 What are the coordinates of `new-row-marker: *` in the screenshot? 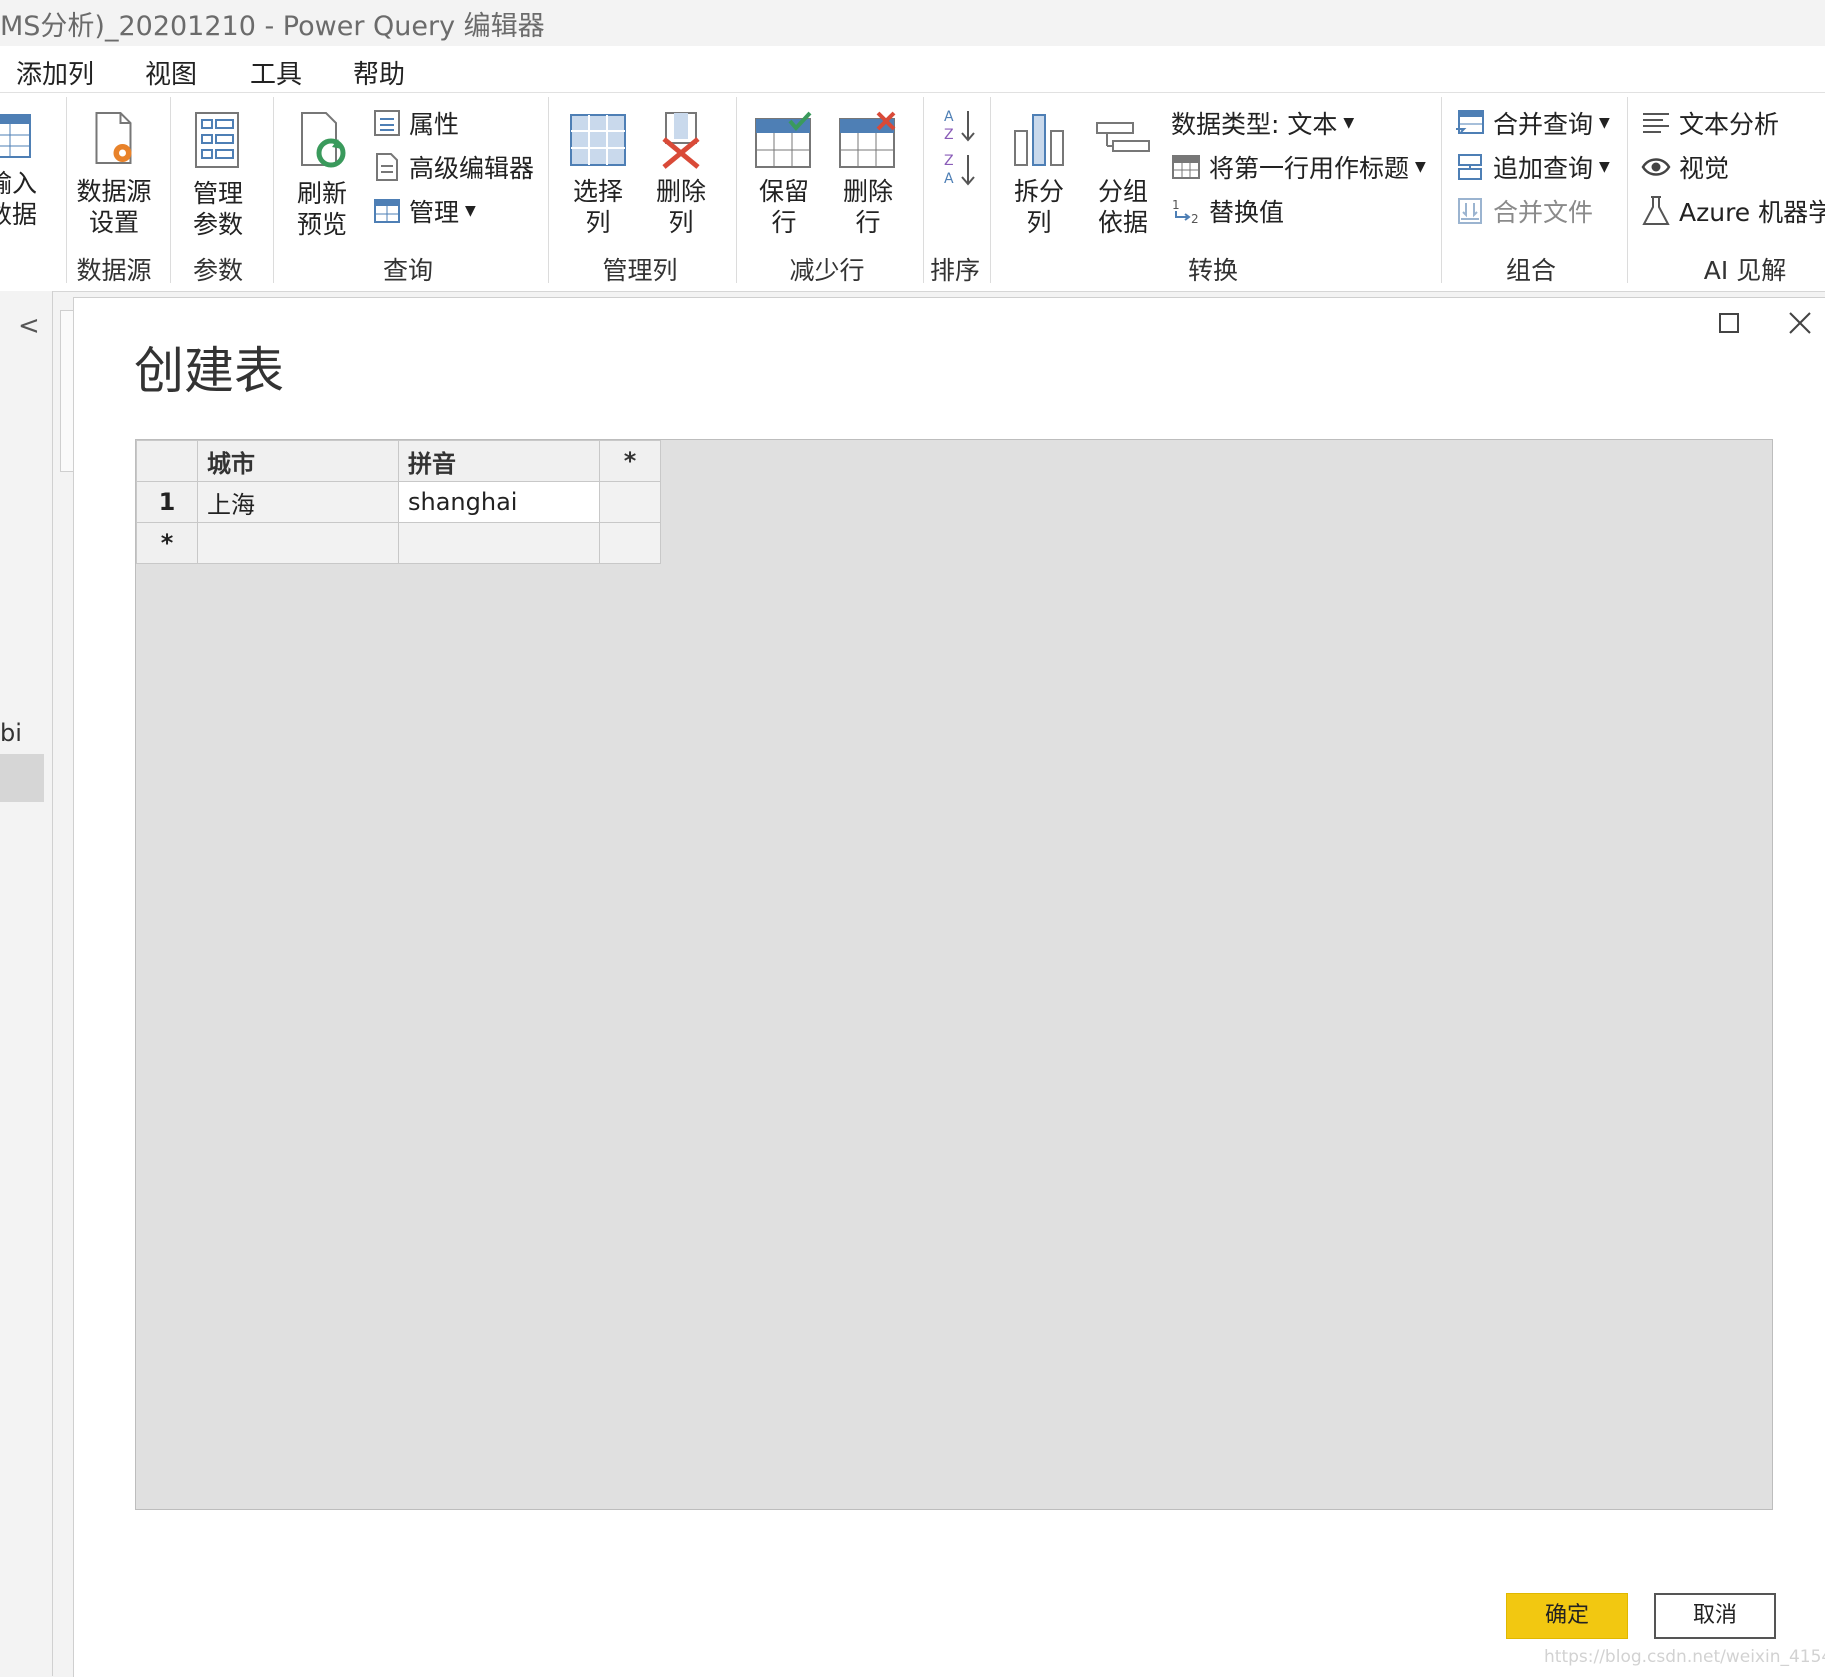 It's located at (167, 543).